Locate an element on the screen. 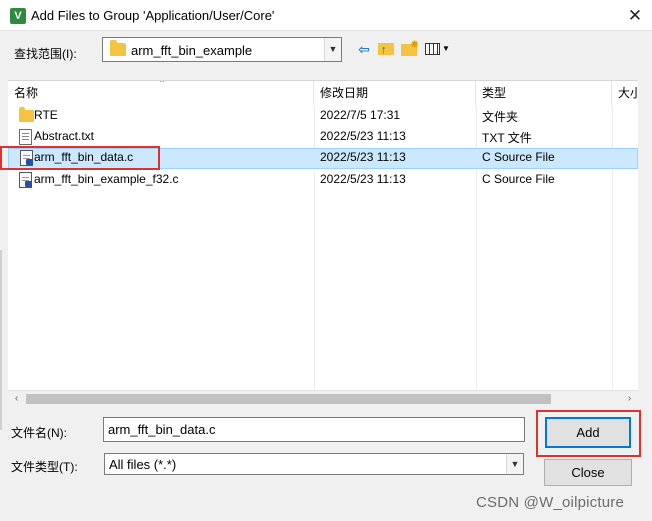 The width and height of the screenshot is (652, 521). file-name: RTE is located at coordinates (46, 115).